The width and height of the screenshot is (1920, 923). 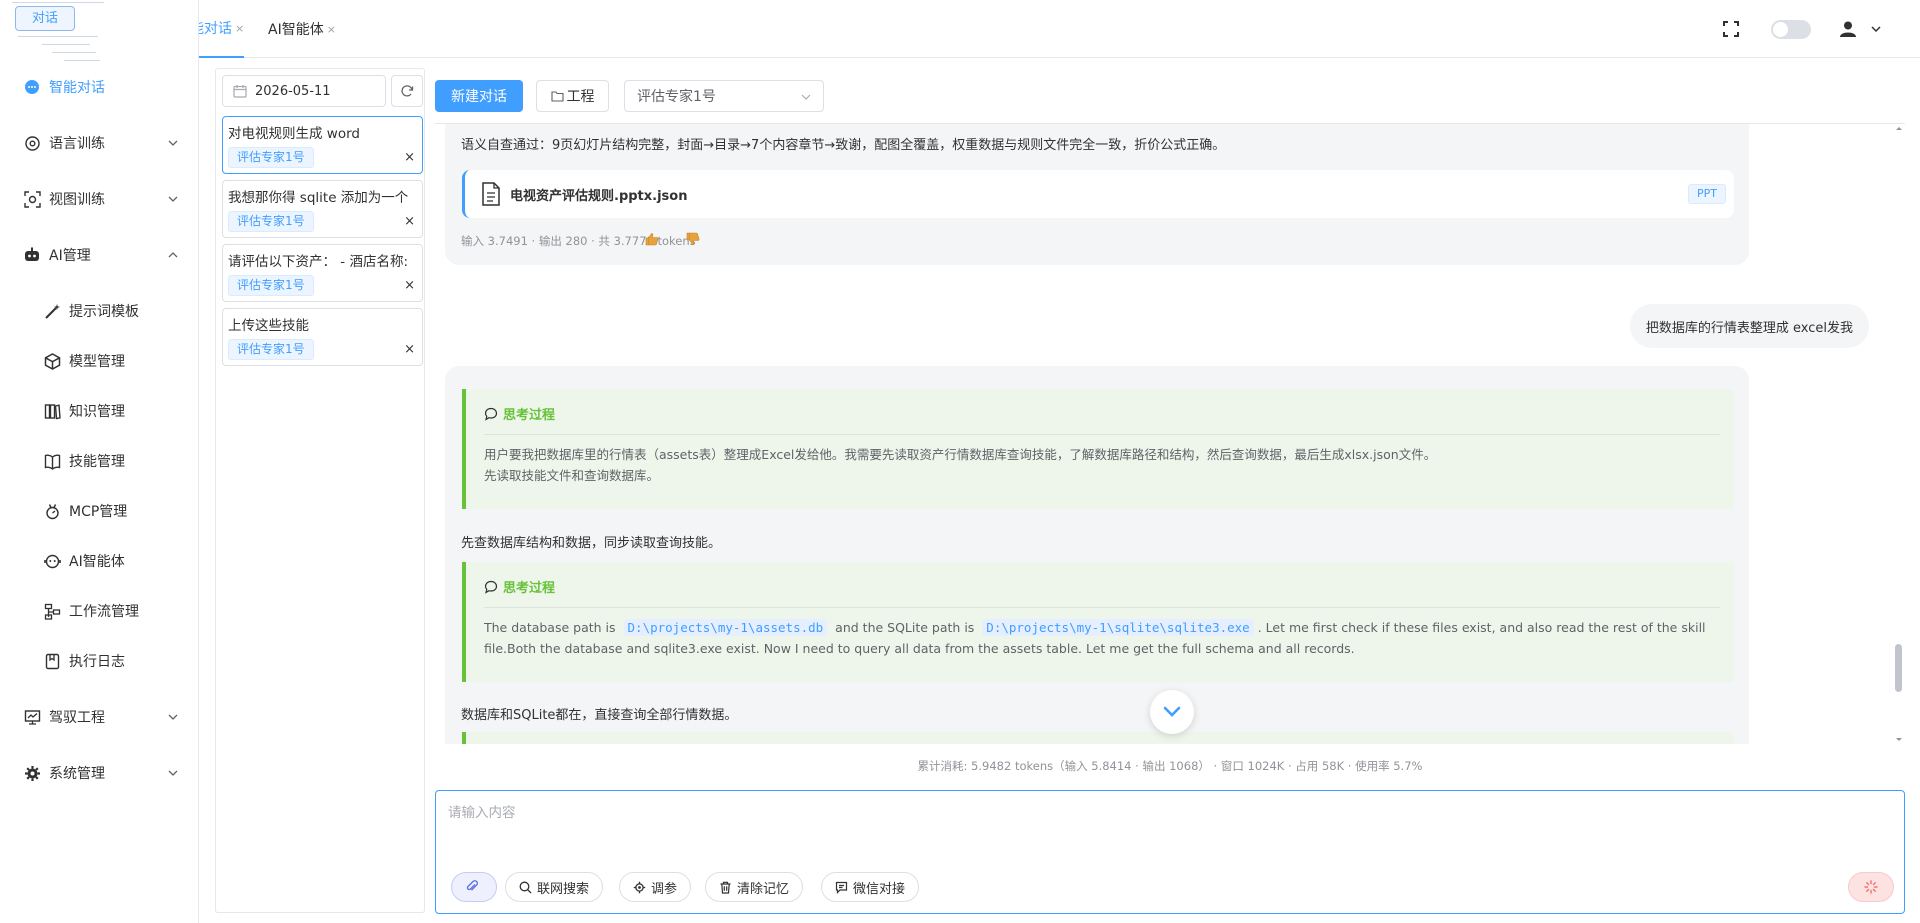 What do you see at coordinates (99, 361) in the screenshot?
I see `sidebar-item-model-management: 模型管理` at bounding box center [99, 361].